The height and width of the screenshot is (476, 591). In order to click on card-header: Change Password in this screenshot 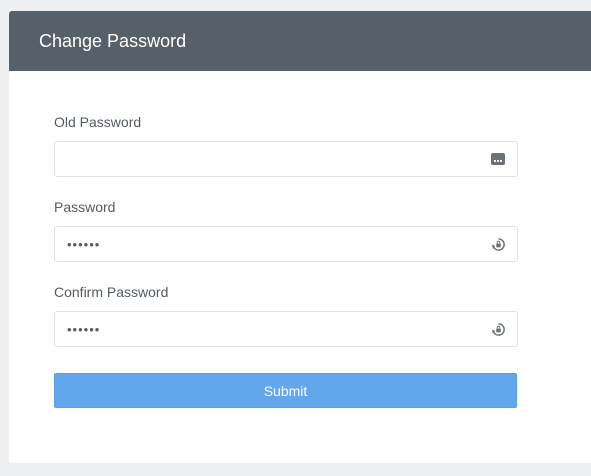, I will do `click(300, 41)`.